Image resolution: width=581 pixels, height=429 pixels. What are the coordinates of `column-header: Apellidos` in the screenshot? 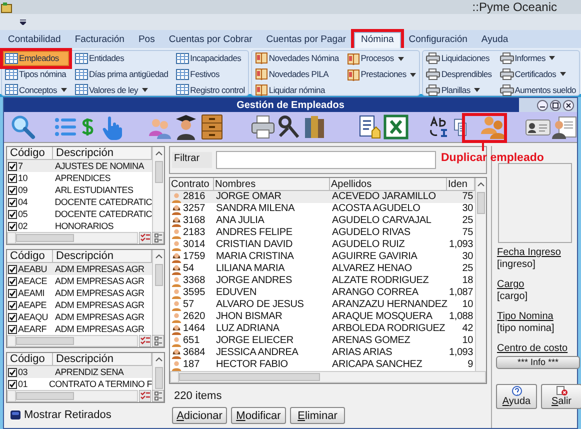 It's located at (388, 184).